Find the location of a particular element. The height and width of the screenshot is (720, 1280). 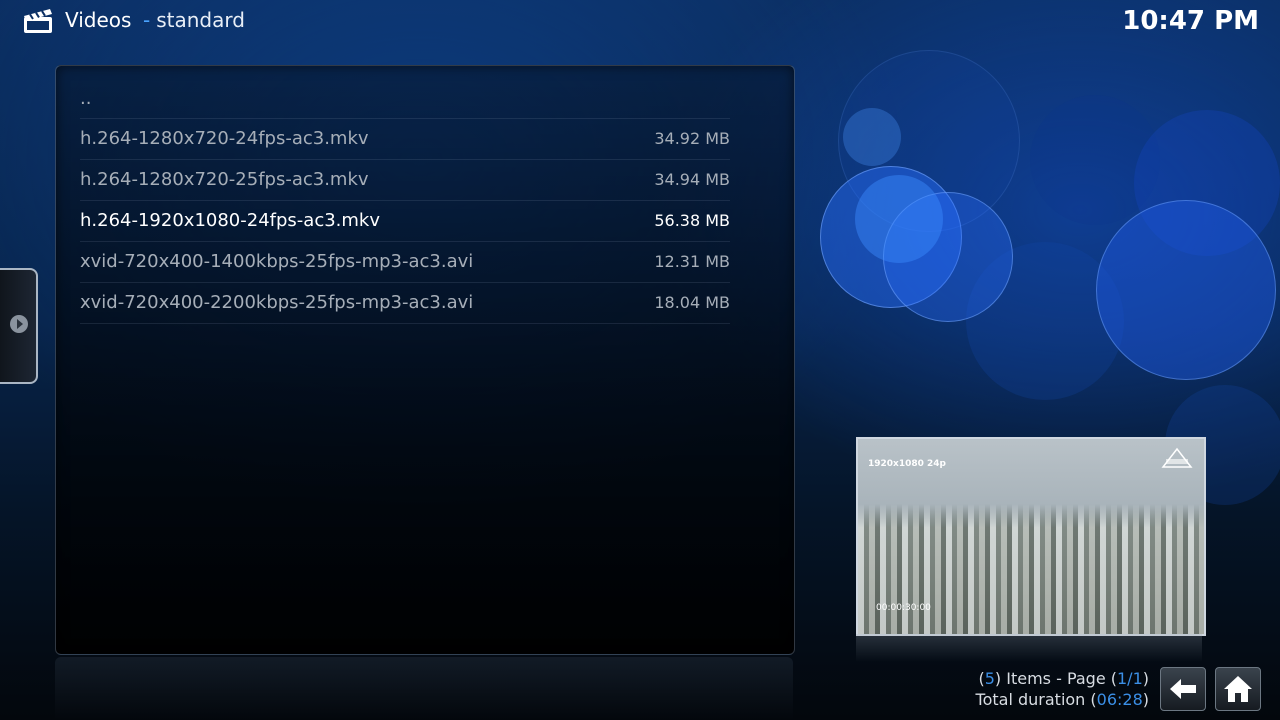

page-title: Videos is located at coordinates (98, 20).